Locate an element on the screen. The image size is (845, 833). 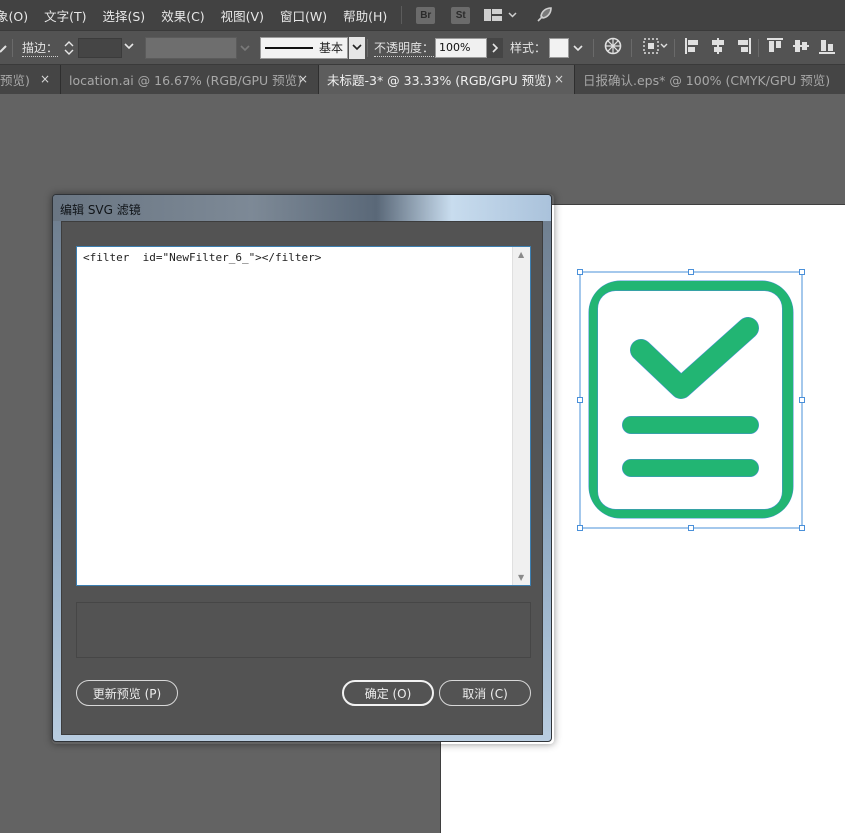
brush-stroke-preview is located at coordinates (289, 47).